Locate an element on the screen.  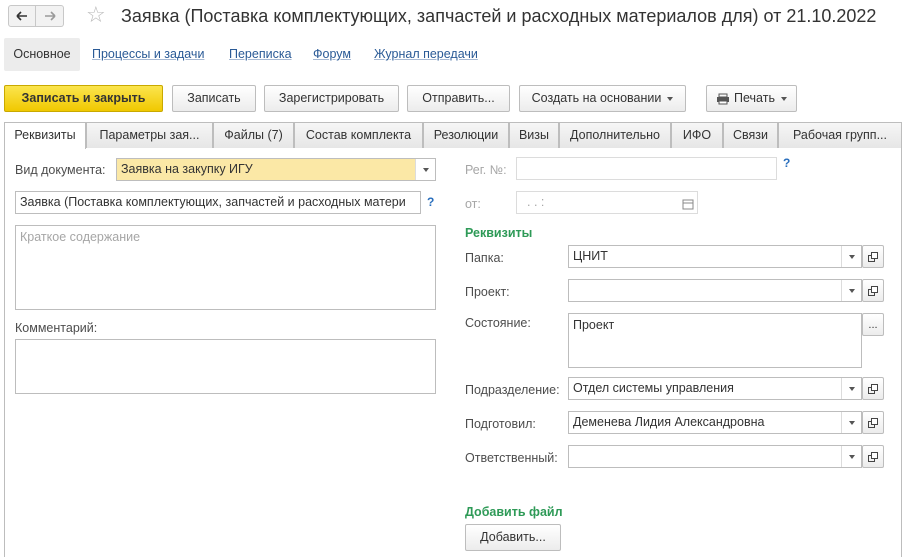
date-field: . . : is located at coordinates (607, 202).